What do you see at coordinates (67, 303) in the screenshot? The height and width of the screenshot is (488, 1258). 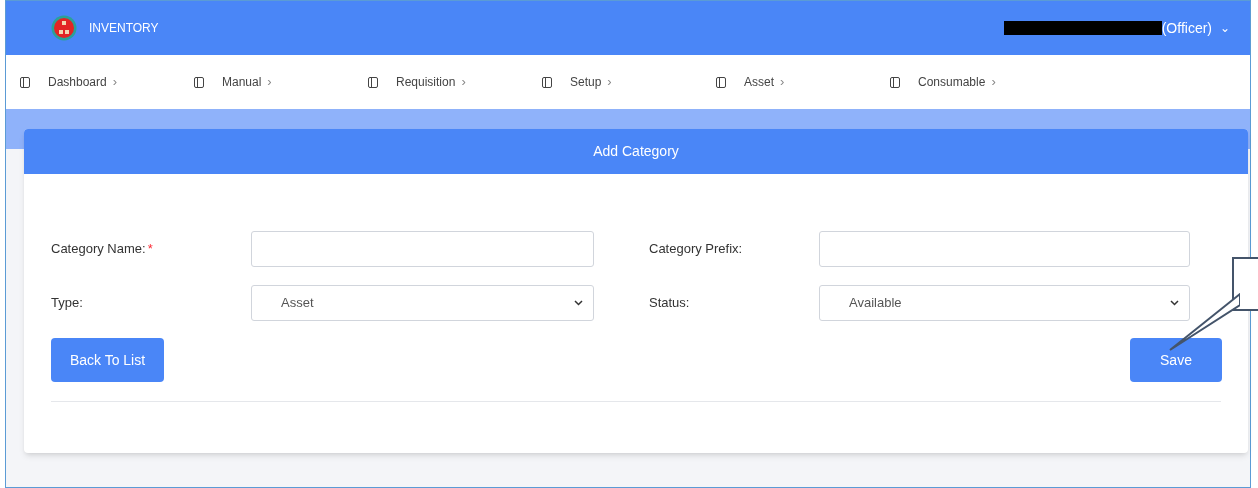 I see `field-label: Type:` at bounding box center [67, 303].